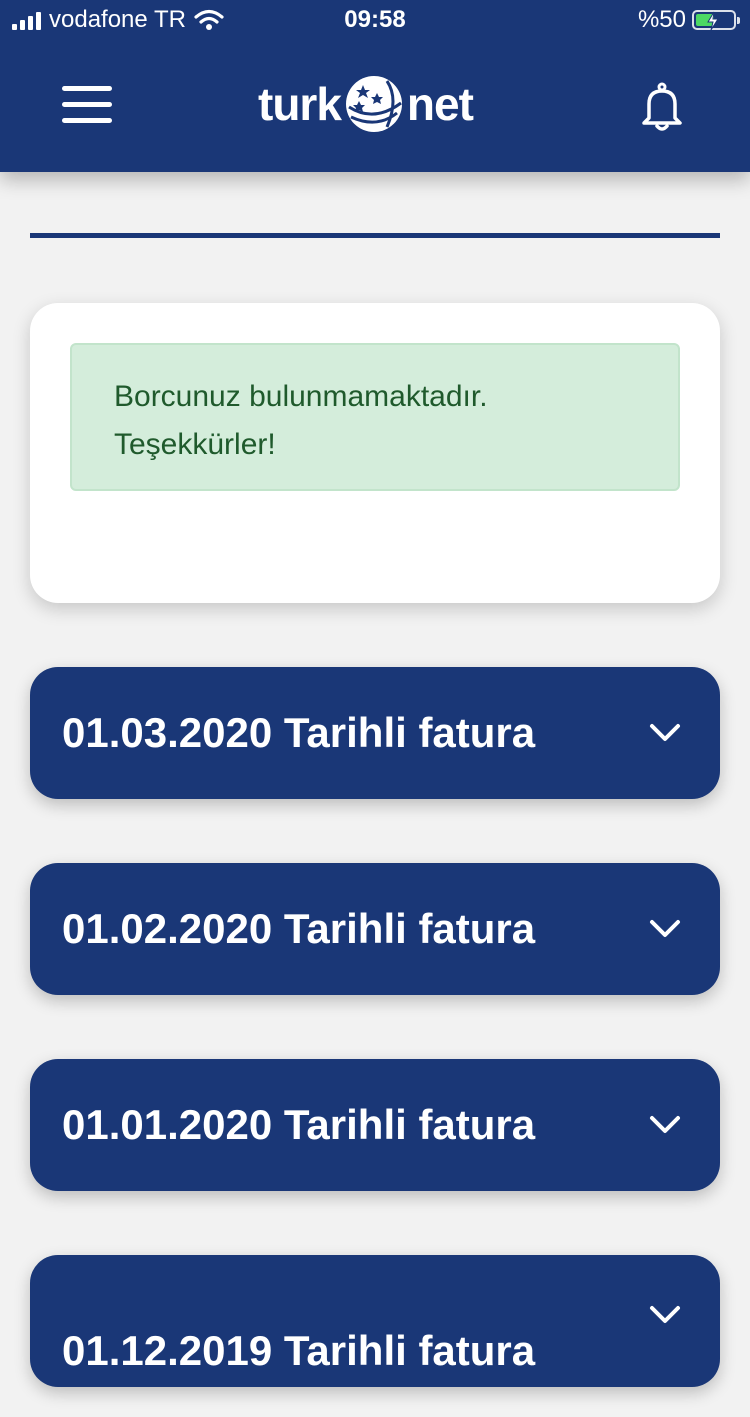 The height and width of the screenshot is (1417, 750). Describe the element at coordinates (375, 21) in the screenshot. I see `status-bar: vodafone TR 09:58 %50` at that location.